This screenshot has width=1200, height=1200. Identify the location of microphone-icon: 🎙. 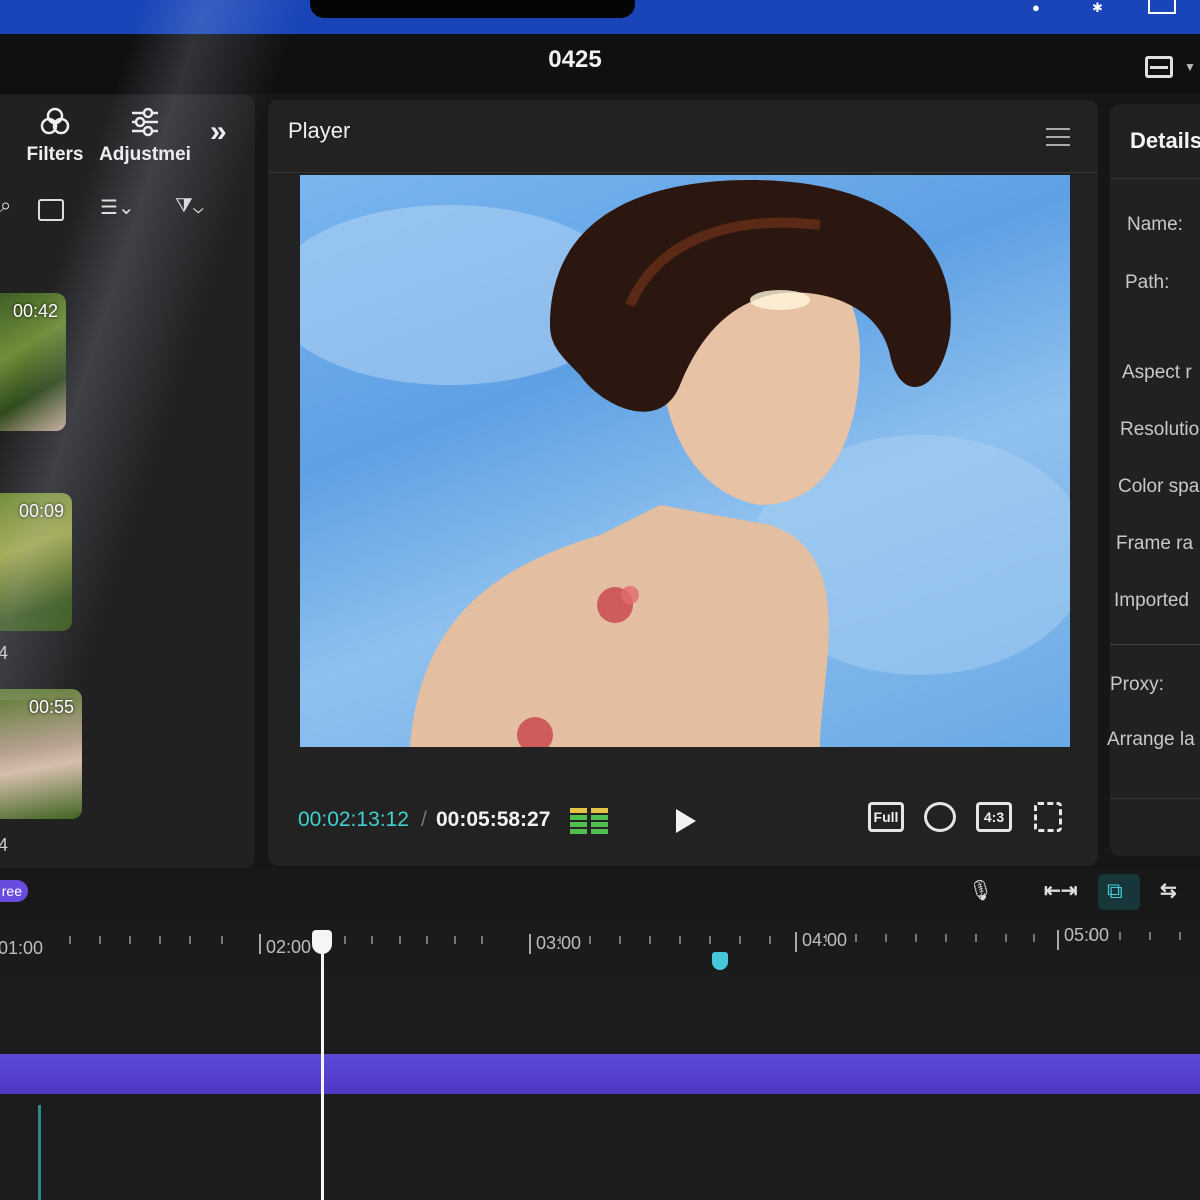
(980, 890).